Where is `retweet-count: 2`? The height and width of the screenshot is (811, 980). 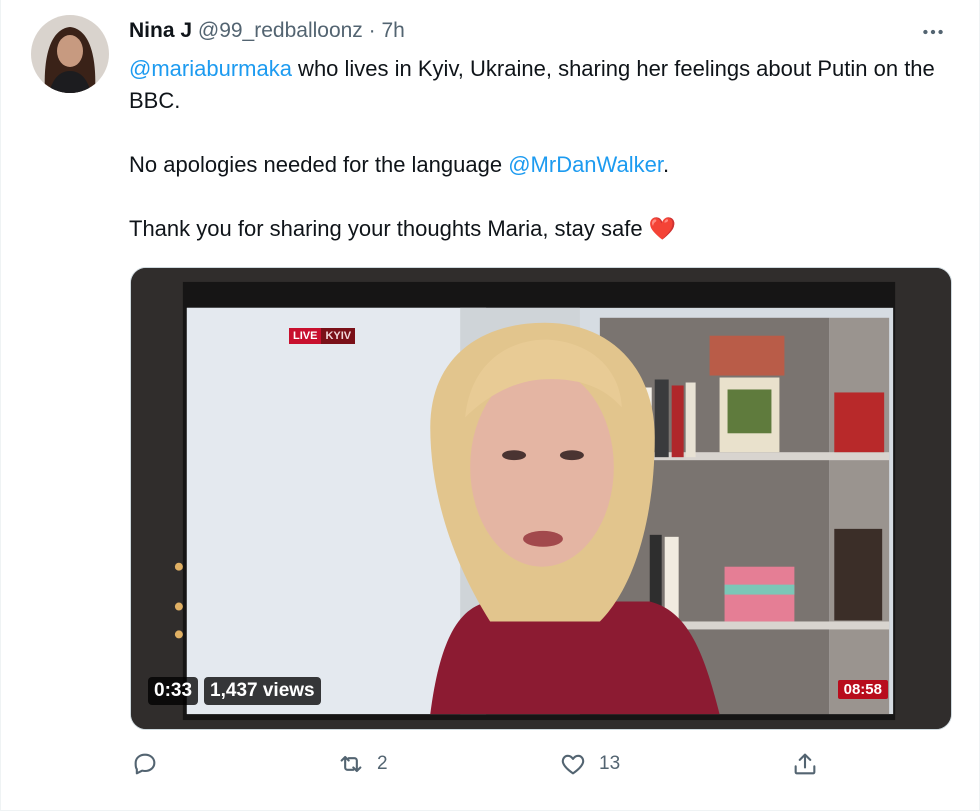 retweet-count: 2 is located at coordinates (382, 763).